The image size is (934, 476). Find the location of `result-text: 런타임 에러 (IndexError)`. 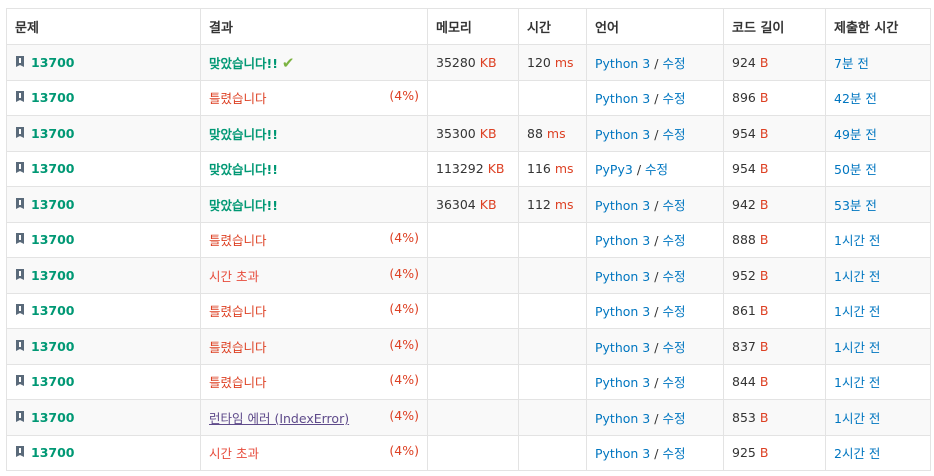

result-text: 런타임 에러 (IndexError) is located at coordinates (279, 418).